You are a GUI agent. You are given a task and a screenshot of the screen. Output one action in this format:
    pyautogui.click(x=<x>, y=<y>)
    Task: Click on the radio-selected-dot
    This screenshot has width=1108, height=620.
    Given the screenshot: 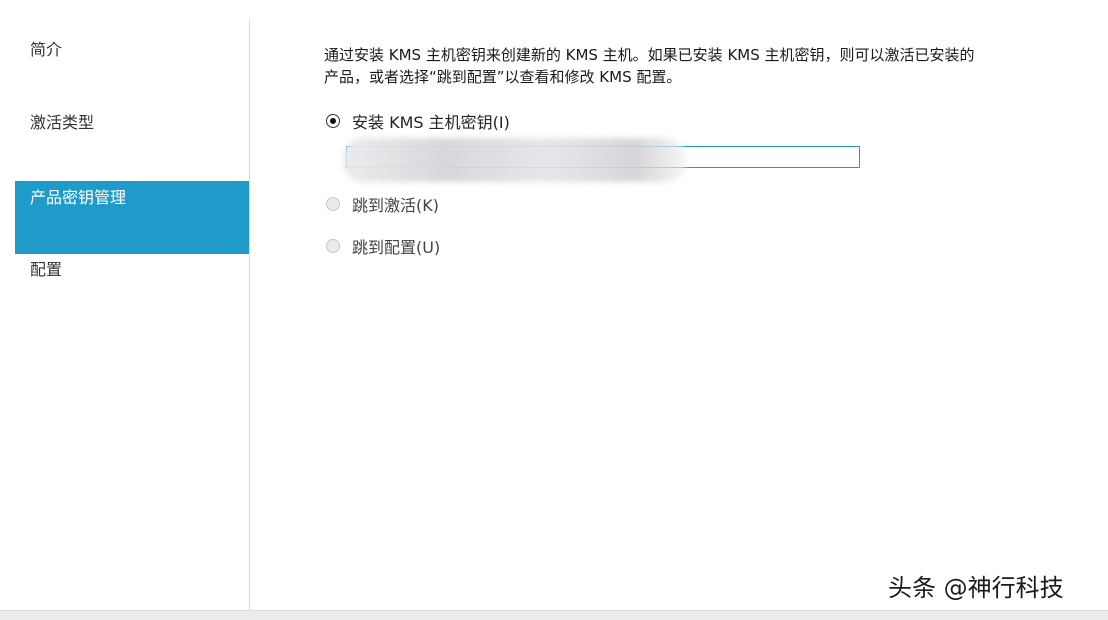 What is the action you would take?
    pyautogui.click(x=333, y=121)
    